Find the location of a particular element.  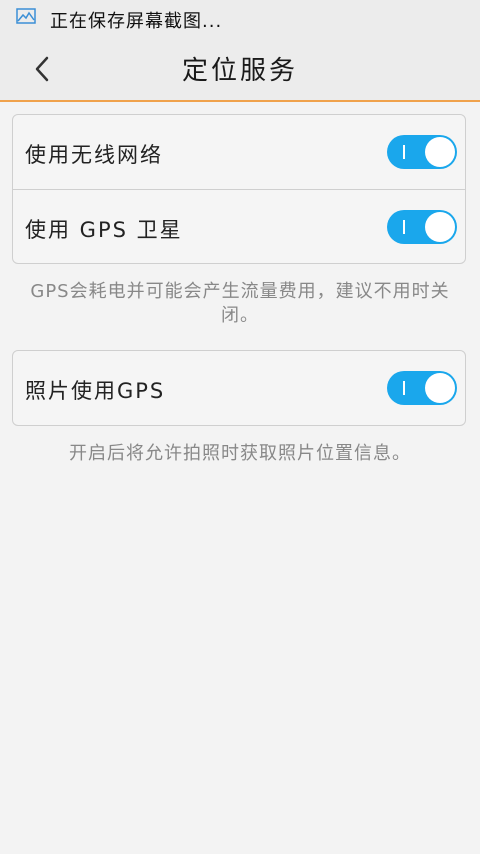

gps-power-note: GPS会耗电并可能会产生流量费用，建议不用时关闭。 is located at coordinates (240, 303).